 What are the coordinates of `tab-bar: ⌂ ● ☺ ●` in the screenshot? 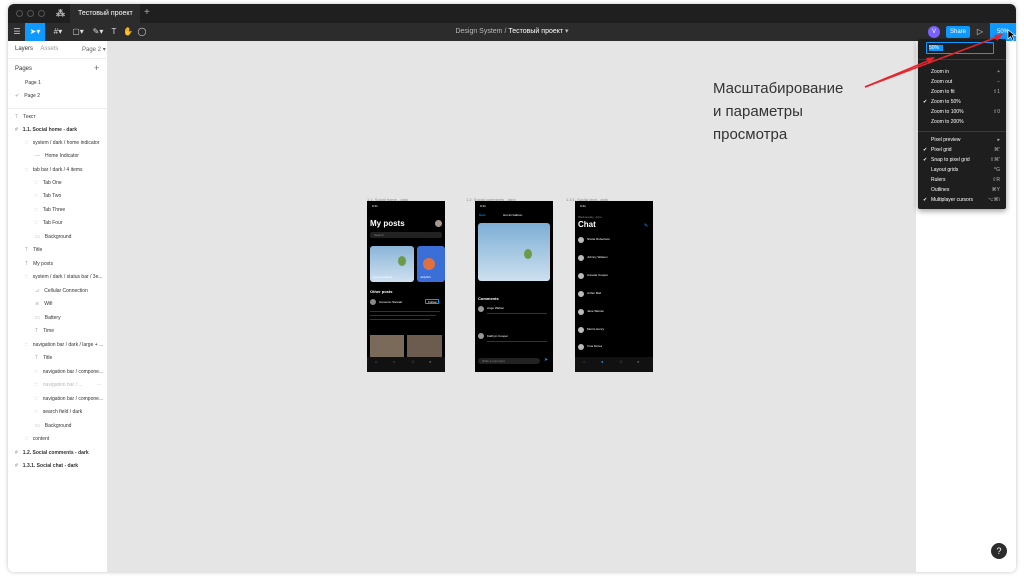 It's located at (614, 364).